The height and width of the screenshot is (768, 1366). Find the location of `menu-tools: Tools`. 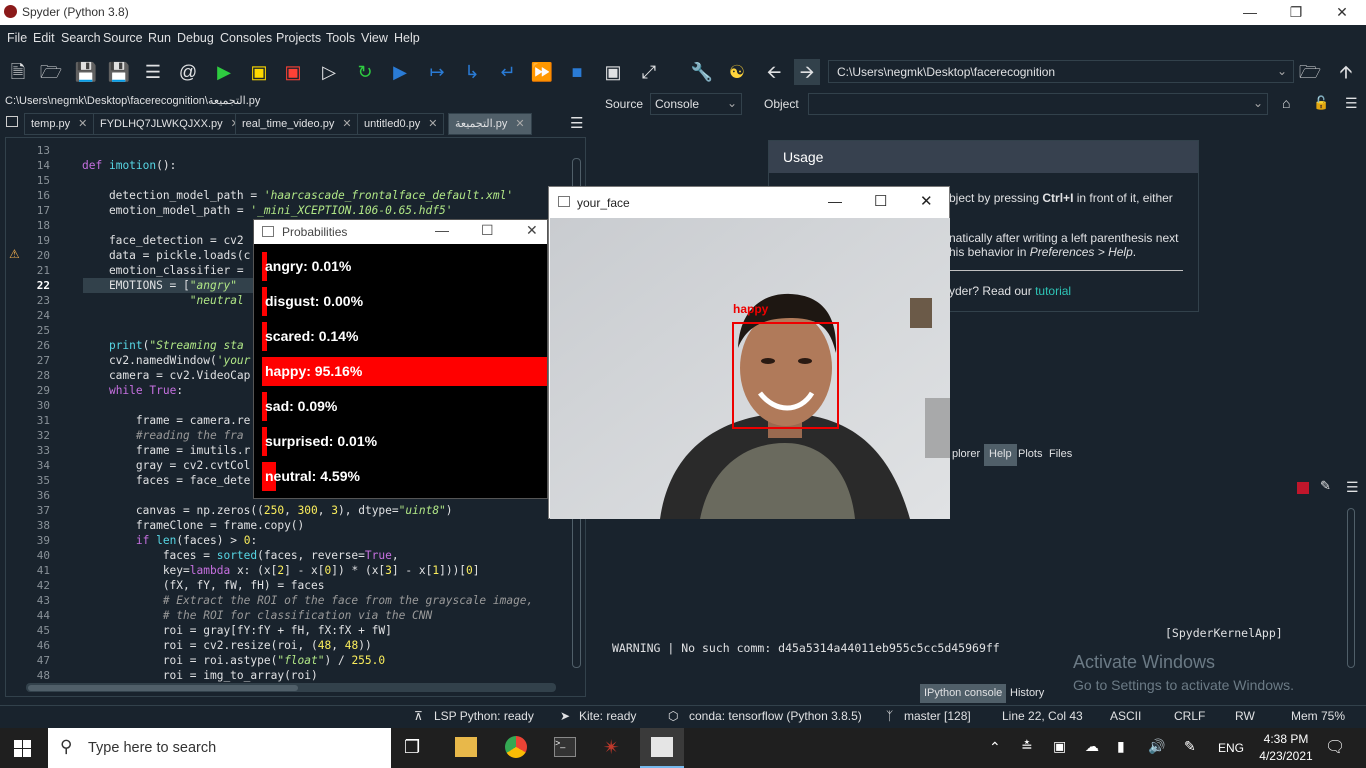

menu-tools: Tools is located at coordinates (340, 38).